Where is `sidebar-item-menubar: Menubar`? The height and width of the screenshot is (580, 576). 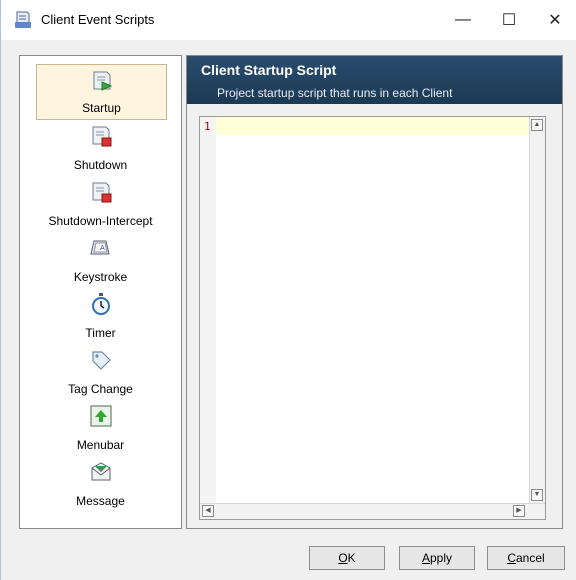
sidebar-item-menubar: Menubar is located at coordinates (100, 428).